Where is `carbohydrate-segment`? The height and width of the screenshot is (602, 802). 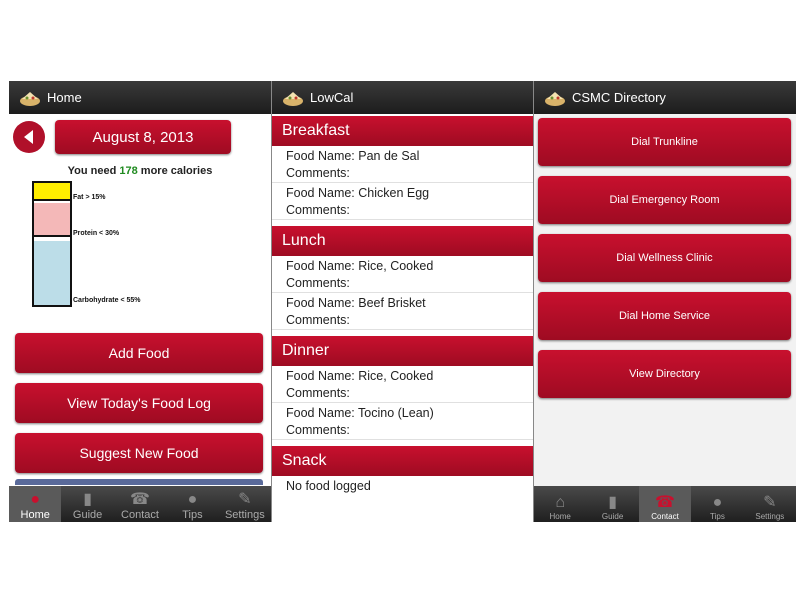 carbohydrate-segment is located at coordinates (52, 273).